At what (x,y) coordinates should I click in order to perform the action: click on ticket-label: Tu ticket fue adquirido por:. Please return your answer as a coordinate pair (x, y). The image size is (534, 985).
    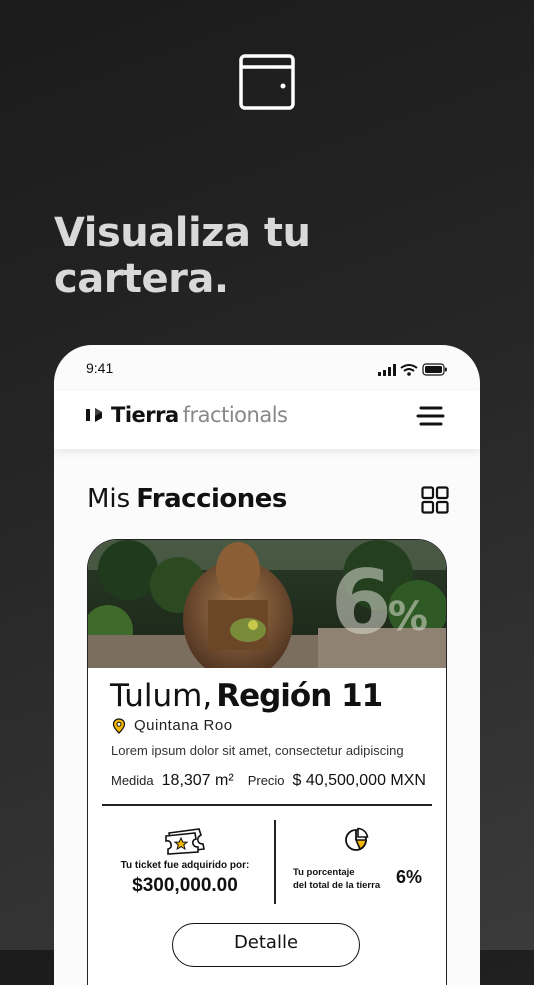
    Looking at the image, I should click on (185, 865).